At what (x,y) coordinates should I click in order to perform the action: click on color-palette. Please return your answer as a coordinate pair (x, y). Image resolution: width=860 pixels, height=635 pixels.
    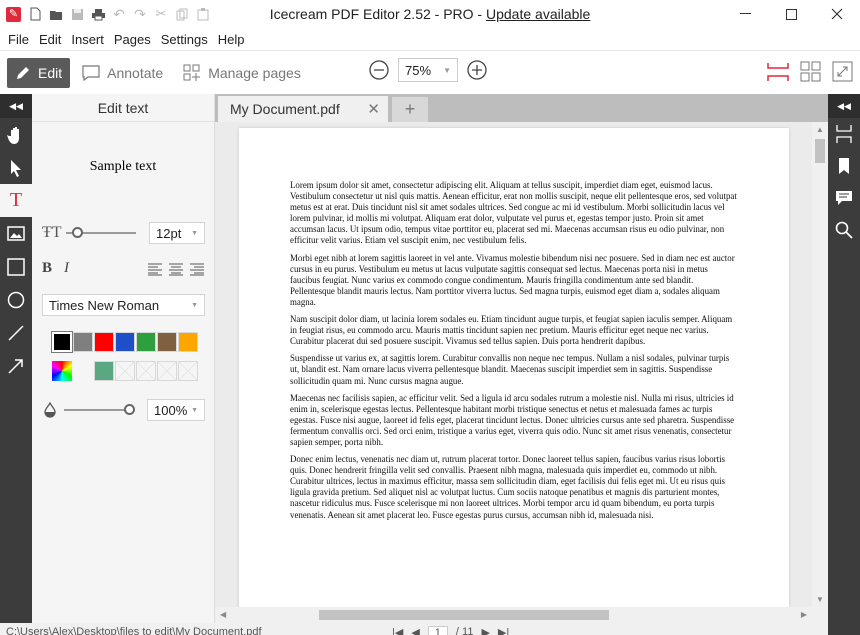
    Looking at the image, I should click on (125, 342).